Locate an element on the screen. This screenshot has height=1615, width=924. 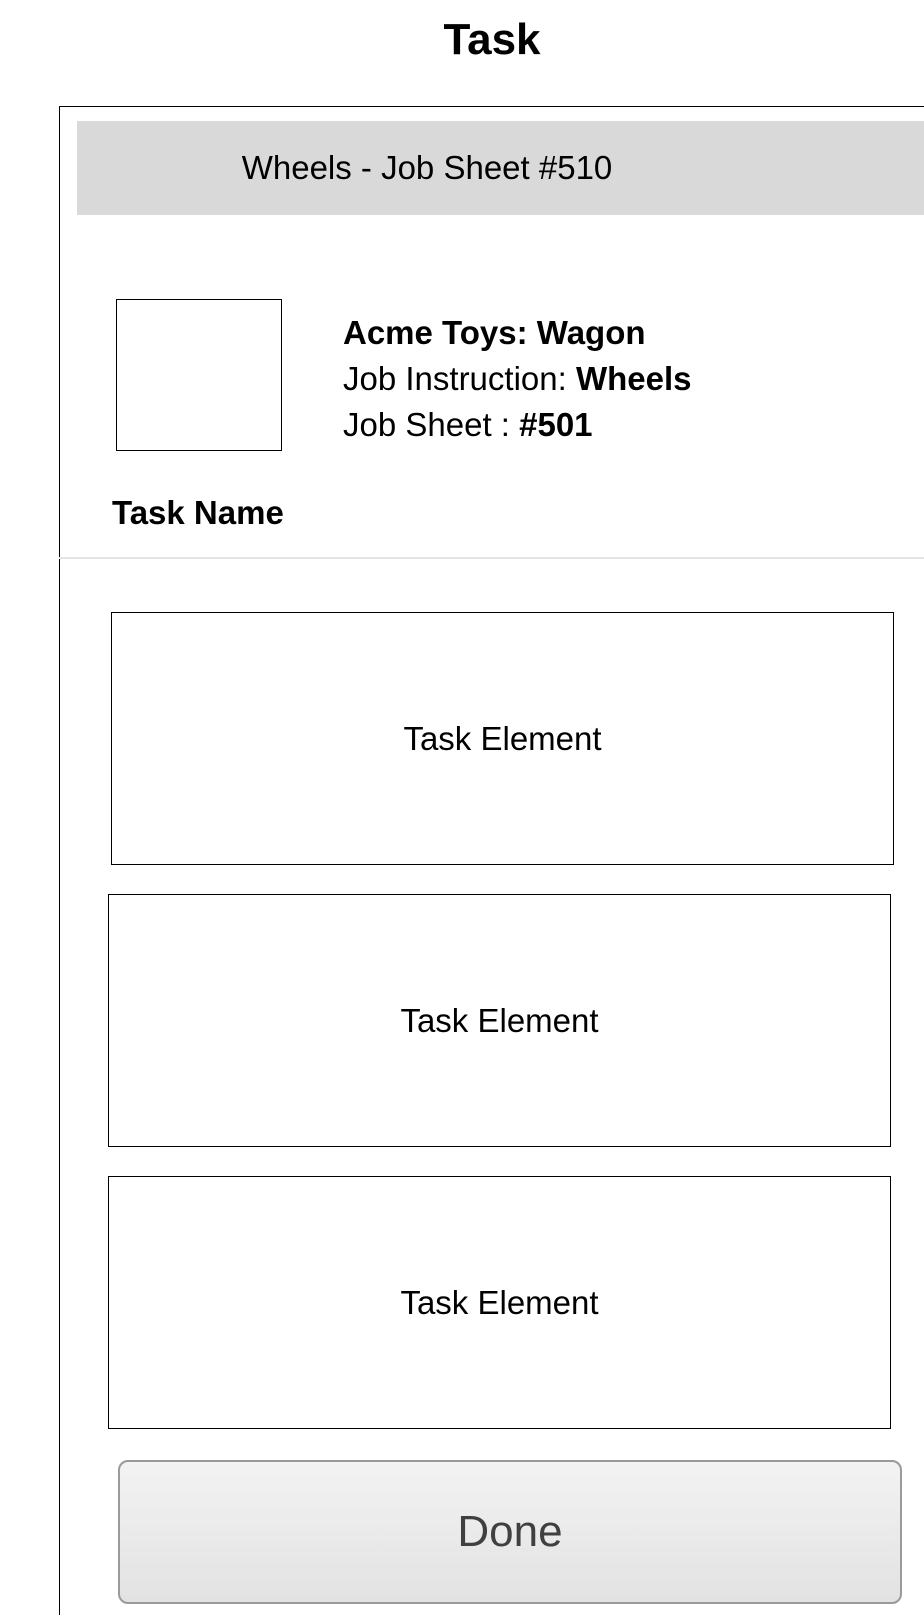
section-divider is located at coordinates (491, 558).